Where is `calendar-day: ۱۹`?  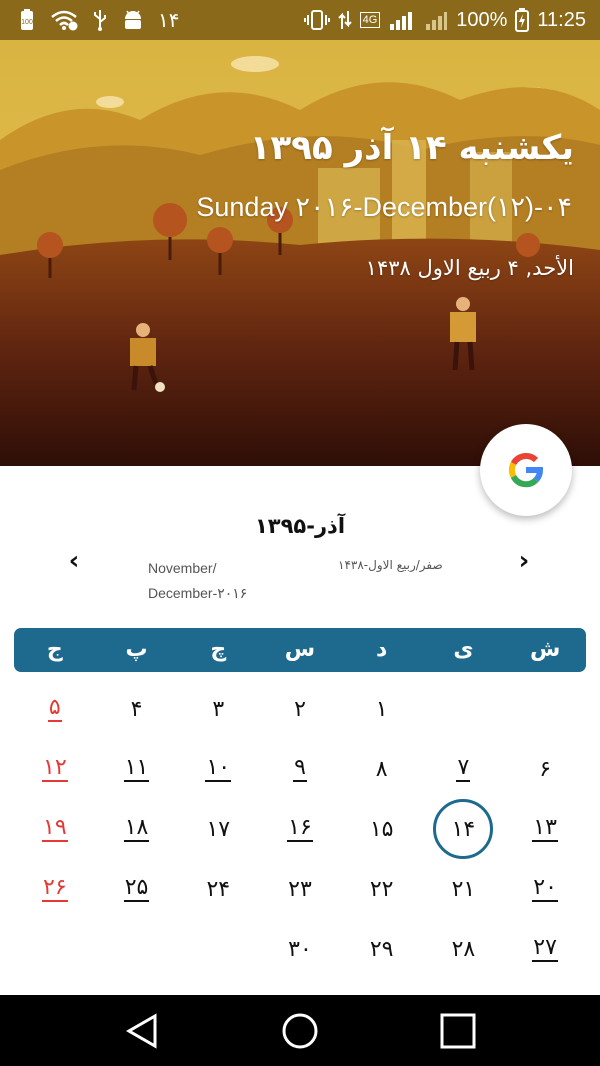
calendar-day: ۱۹ is located at coordinates (55, 829).